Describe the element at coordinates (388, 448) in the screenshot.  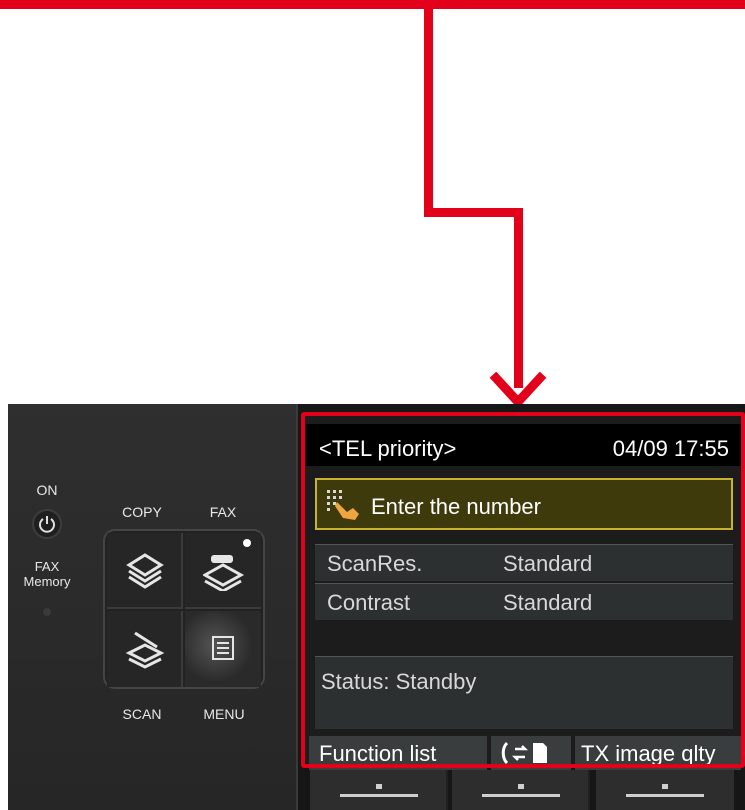
I see `screen-title: <TEL priority>` at that location.